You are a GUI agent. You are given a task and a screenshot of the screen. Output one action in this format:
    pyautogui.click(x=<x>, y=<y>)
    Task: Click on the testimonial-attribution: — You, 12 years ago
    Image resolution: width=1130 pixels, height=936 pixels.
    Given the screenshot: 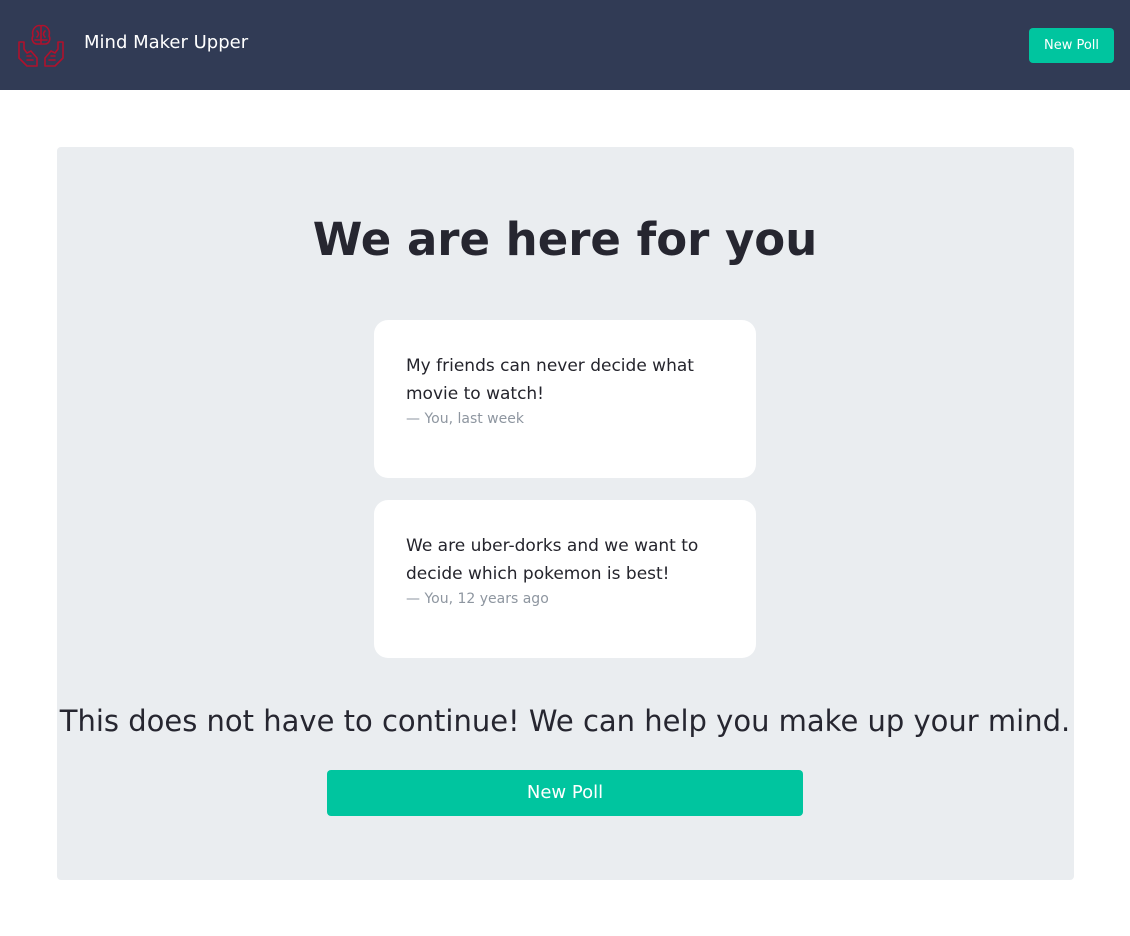 What is the action you would take?
    pyautogui.click(x=477, y=599)
    